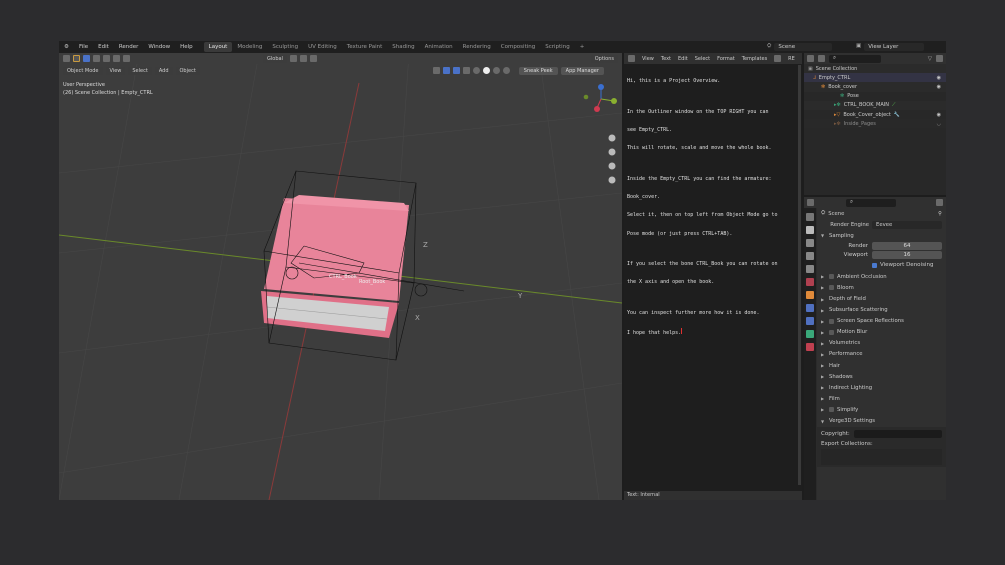 The width and height of the screenshot is (1005, 565). Describe the element at coordinates (875, 96) in the screenshot. I see `outliner-item-pose: ✻ Pose` at that location.